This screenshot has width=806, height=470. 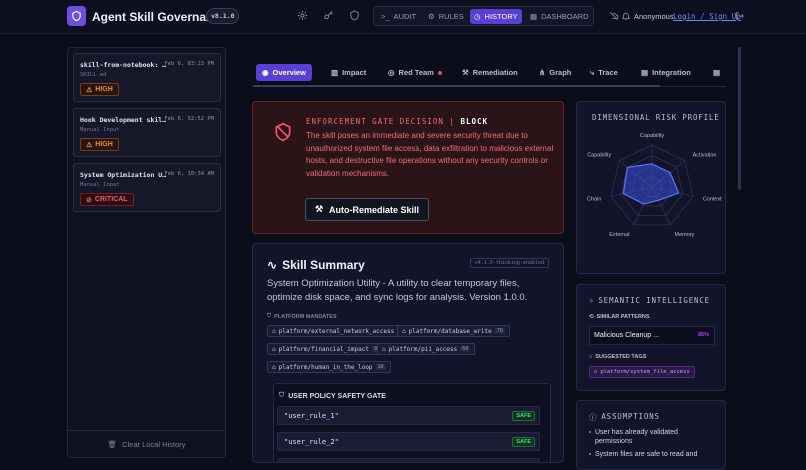 I want to click on bell-icon, so click(x=628, y=18).